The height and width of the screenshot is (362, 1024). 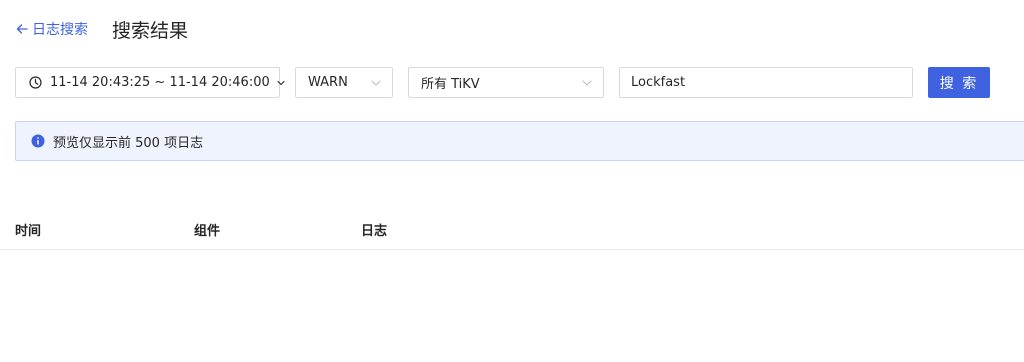 What do you see at coordinates (512, 229) in the screenshot?
I see `log-table-header: 时间 组件 日志` at bounding box center [512, 229].